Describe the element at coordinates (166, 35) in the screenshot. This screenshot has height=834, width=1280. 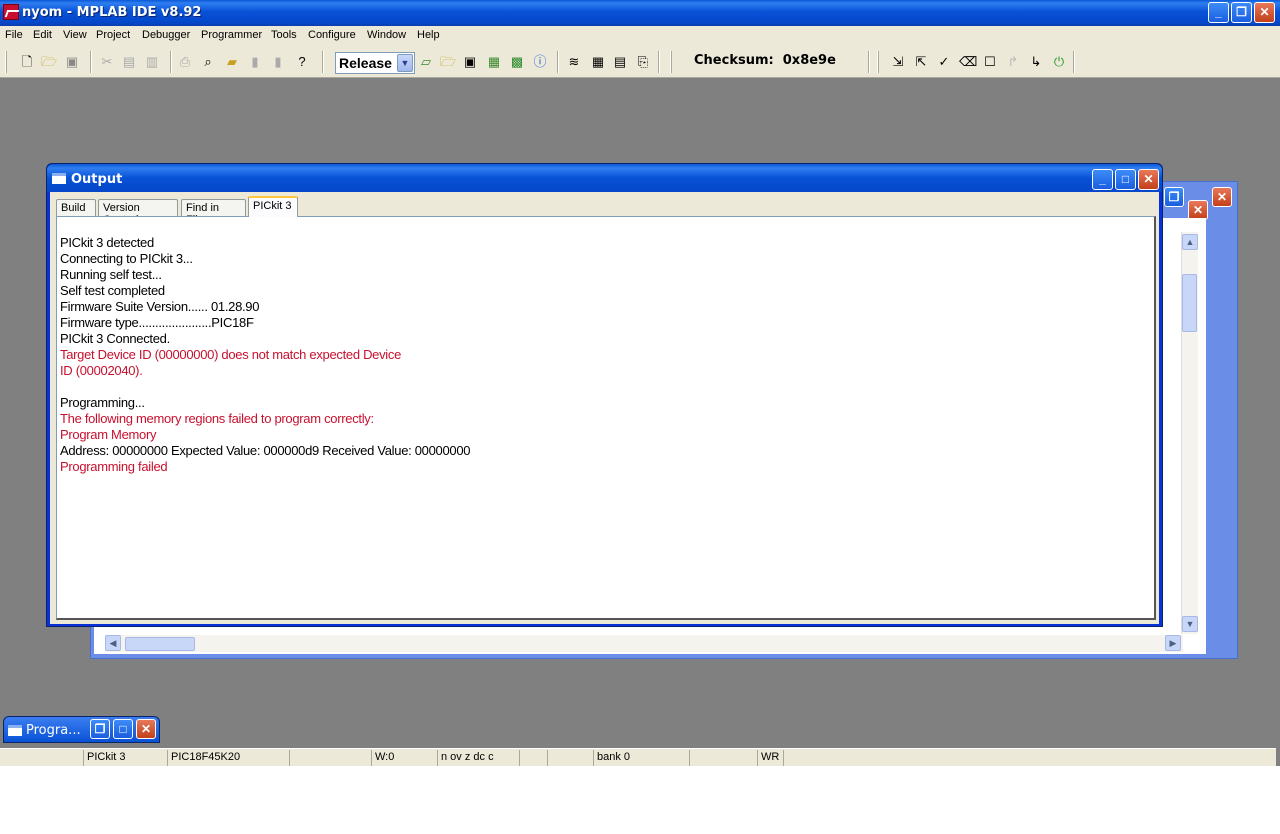
I see `menu-debugger: Debugger` at that location.